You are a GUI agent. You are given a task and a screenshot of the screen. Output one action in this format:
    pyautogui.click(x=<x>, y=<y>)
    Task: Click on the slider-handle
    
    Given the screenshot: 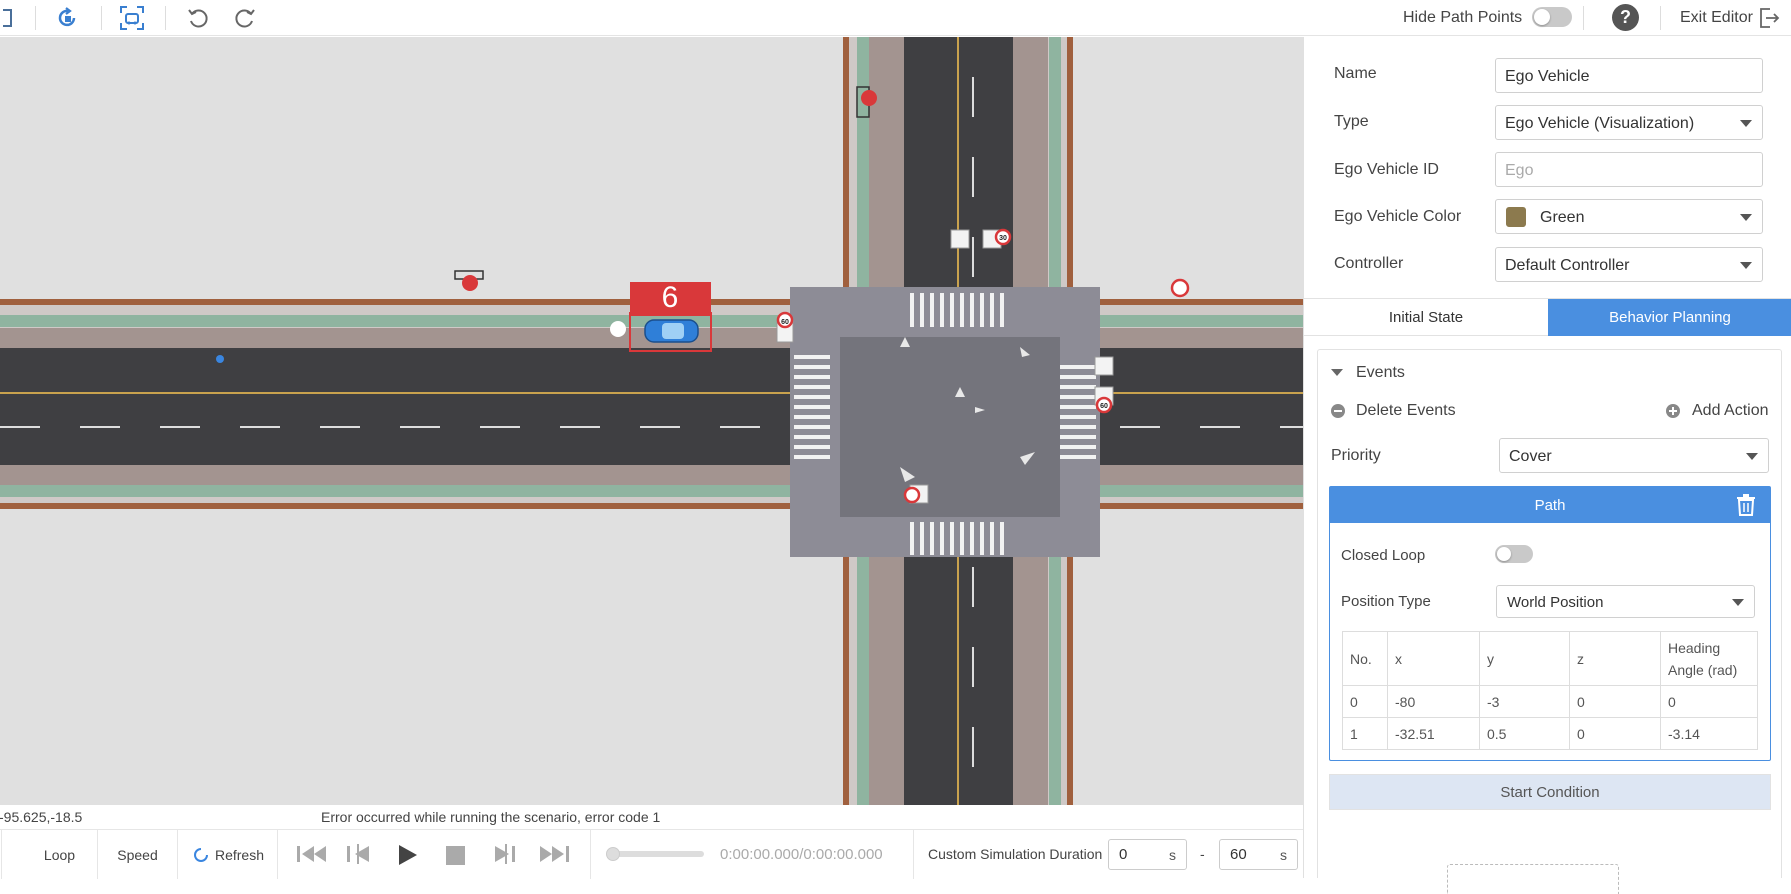 What is the action you would take?
    pyautogui.click(x=613, y=854)
    